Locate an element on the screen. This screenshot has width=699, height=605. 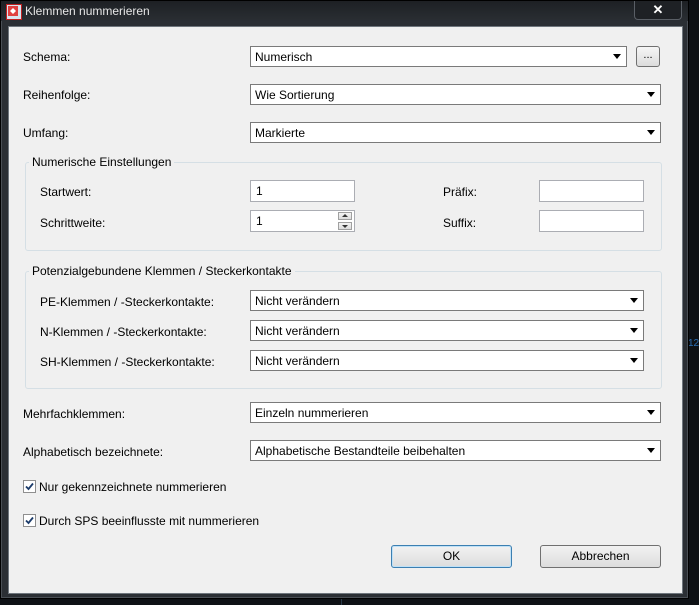
pe-dropdown: Nicht verändern is located at coordinates (447, 300).